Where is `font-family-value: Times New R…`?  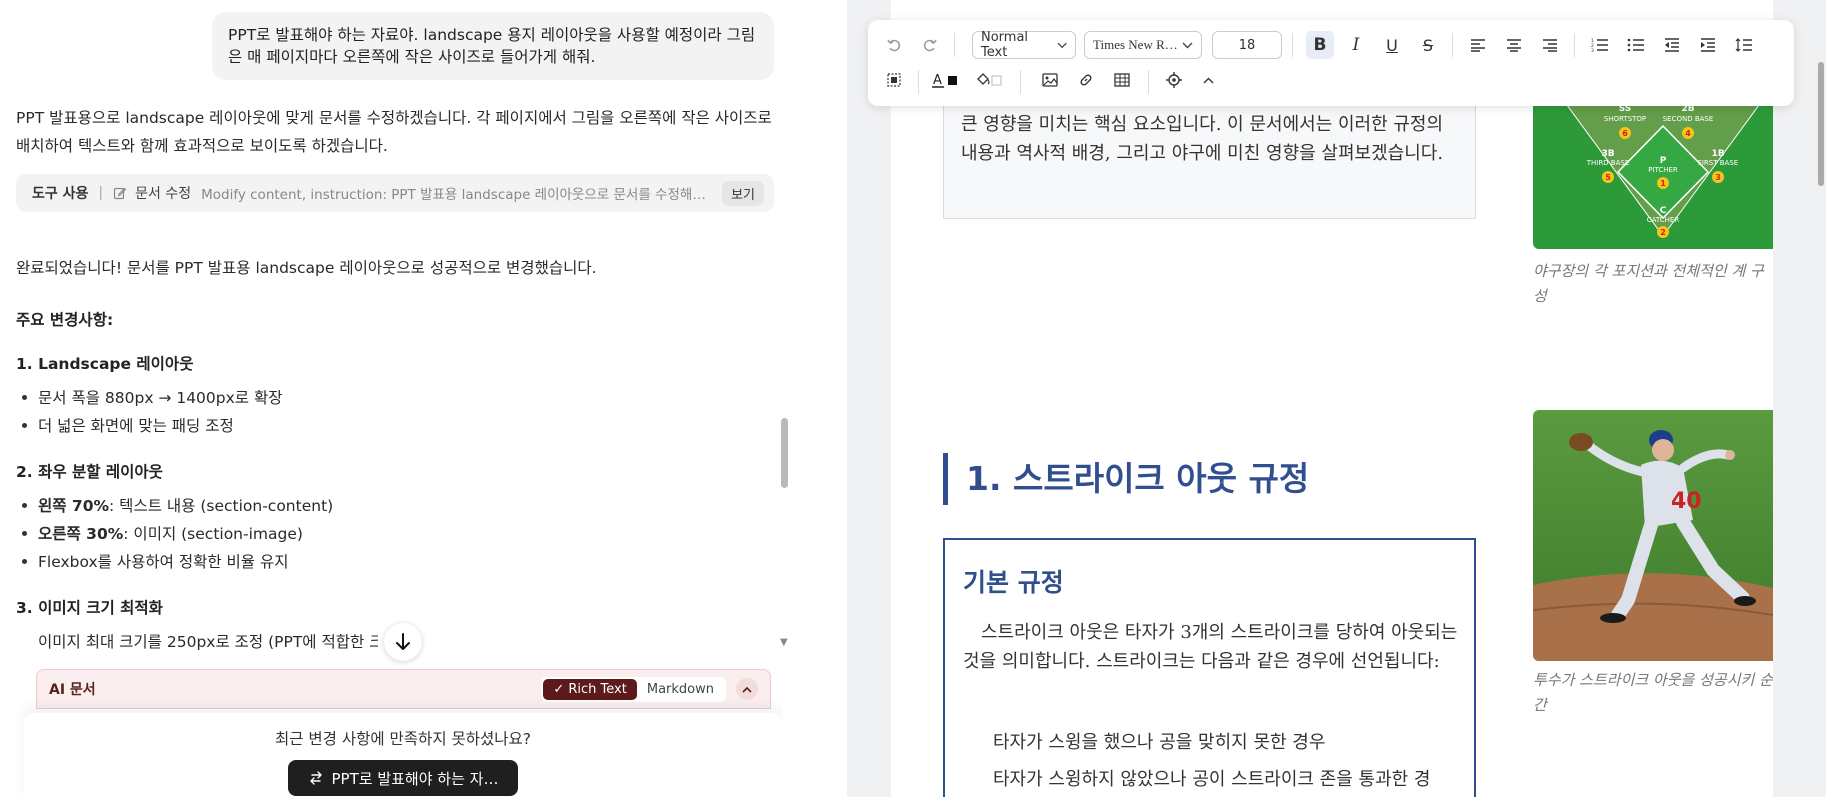
font-family-value: Times New R… is located at coordinates (1135, 44).